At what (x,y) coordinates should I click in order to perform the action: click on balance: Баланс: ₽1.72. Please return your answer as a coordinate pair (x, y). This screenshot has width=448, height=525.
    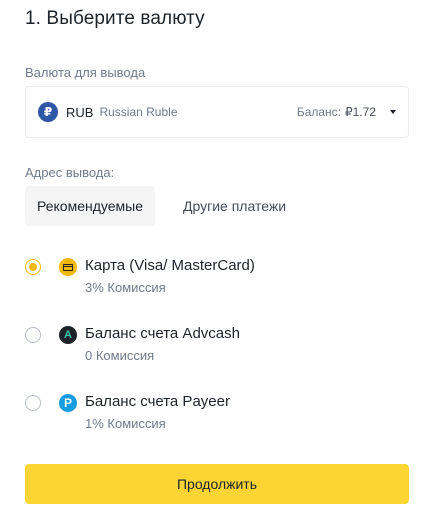
    Looking at the image, I should click on (336, 112).